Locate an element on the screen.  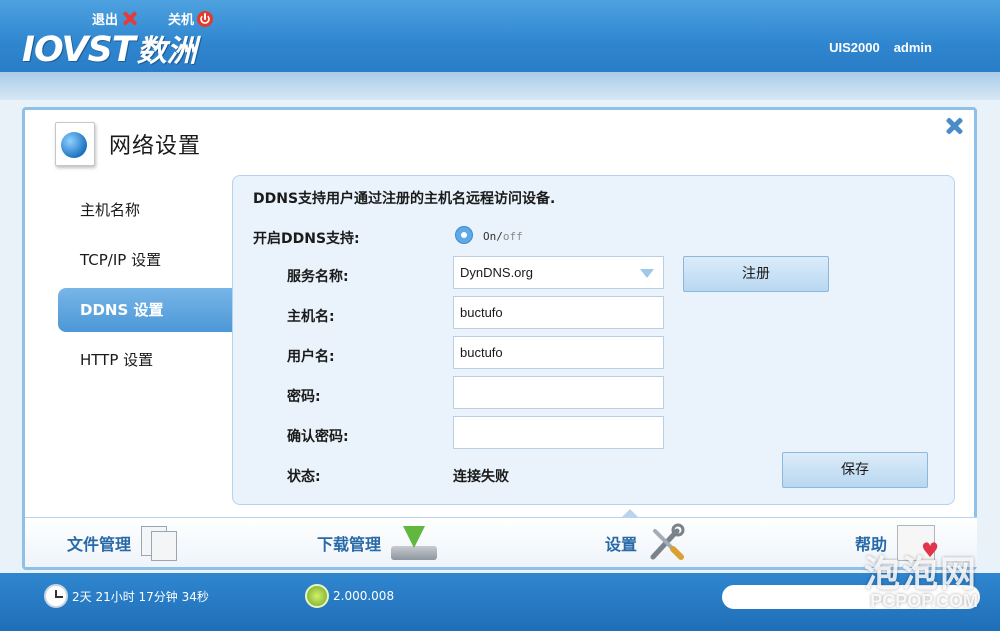
brand-logo: IOVST 数洲 is located at coordinates (109, 48).